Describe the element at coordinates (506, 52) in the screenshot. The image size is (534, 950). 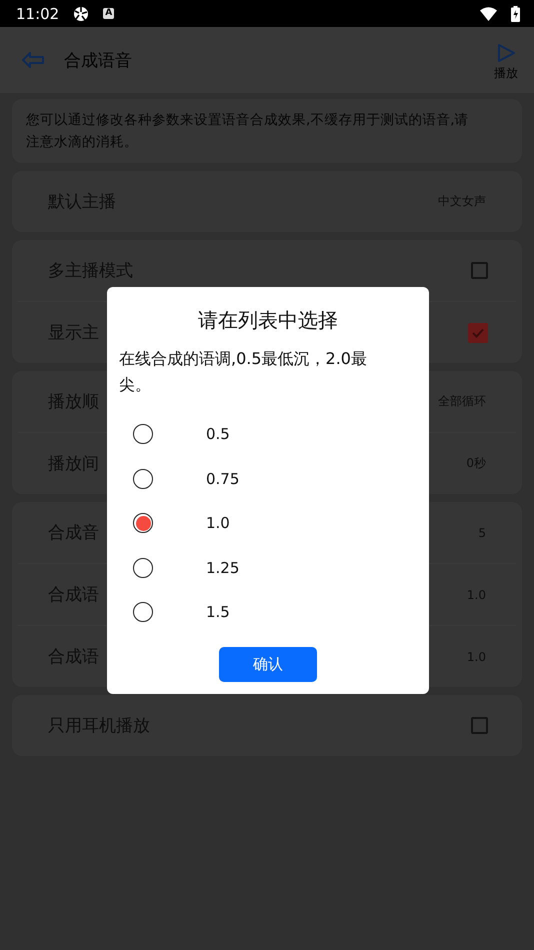
I see `play-icon` at that location.